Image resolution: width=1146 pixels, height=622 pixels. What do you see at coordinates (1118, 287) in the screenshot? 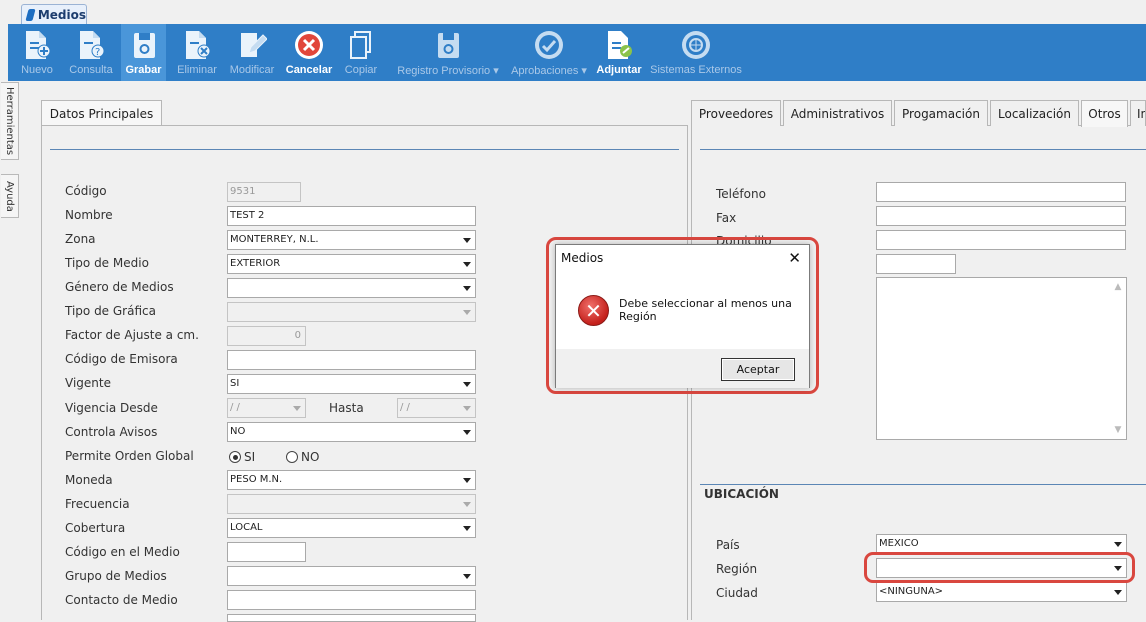
I see `scroll-up-icon: ▲` at bounding box center [1118, 287].